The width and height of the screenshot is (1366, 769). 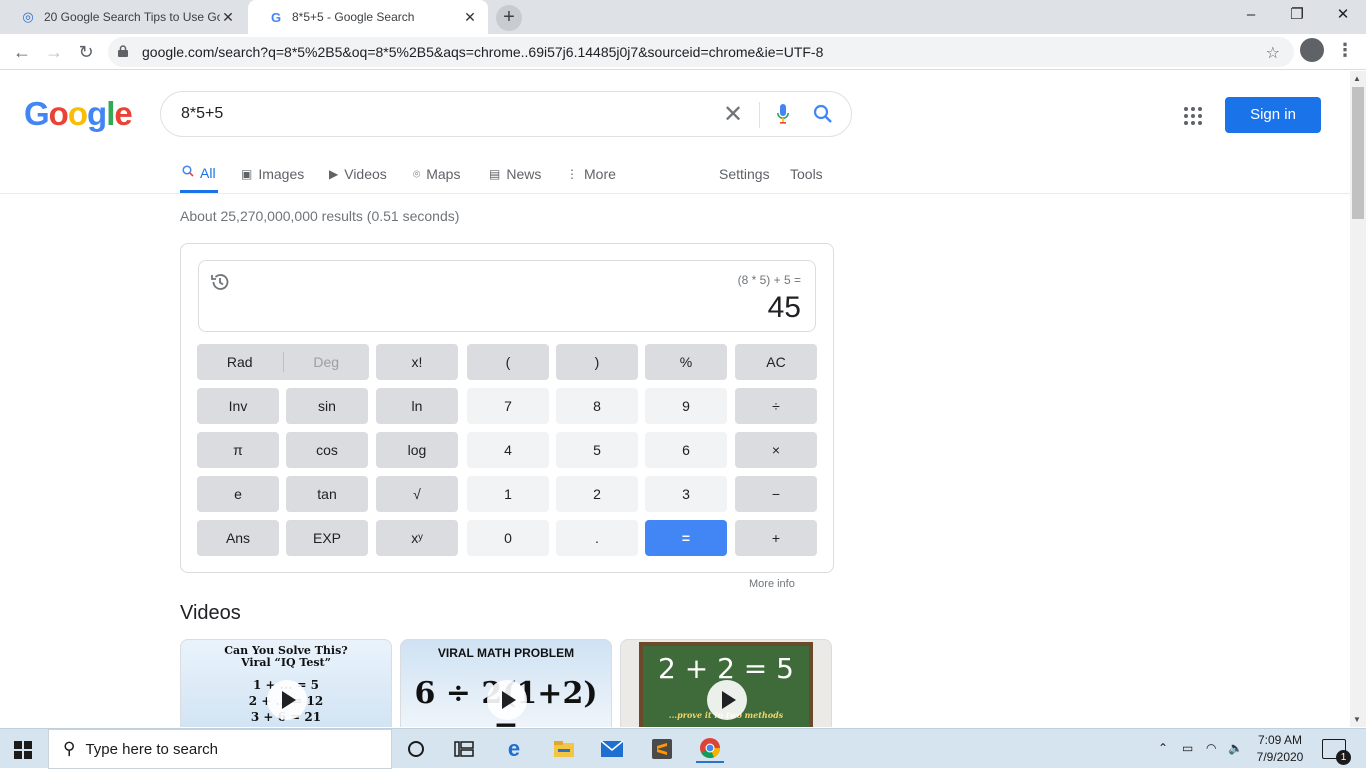 I want to click on maximize-button: ❐, so click(x=1297, y=15).